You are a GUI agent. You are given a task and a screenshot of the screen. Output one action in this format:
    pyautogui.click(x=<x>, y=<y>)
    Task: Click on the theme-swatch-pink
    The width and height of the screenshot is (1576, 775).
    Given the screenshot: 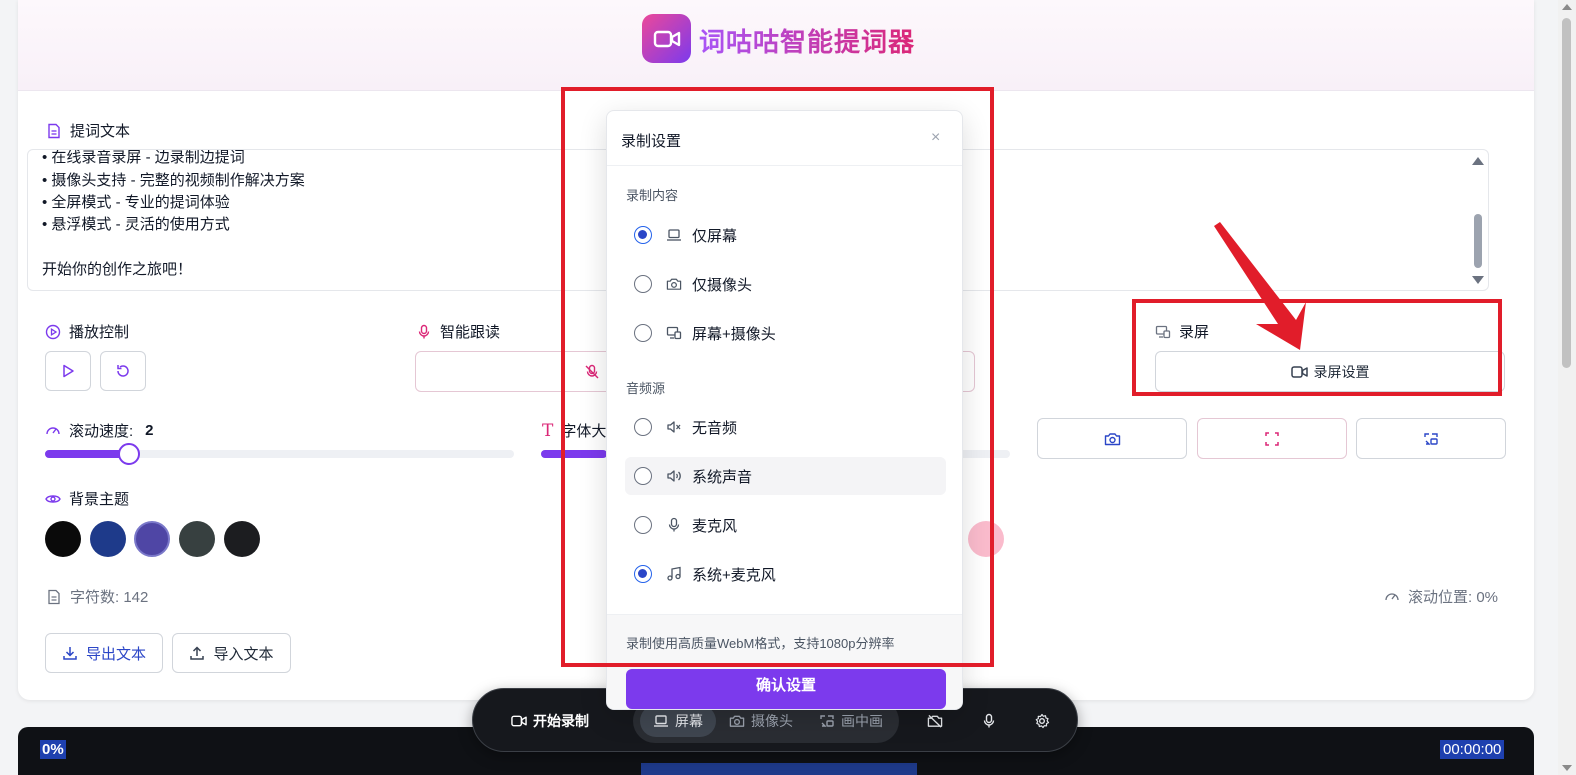 What is the action you would take?
    pyautogui.click(x=986, y=539)
    